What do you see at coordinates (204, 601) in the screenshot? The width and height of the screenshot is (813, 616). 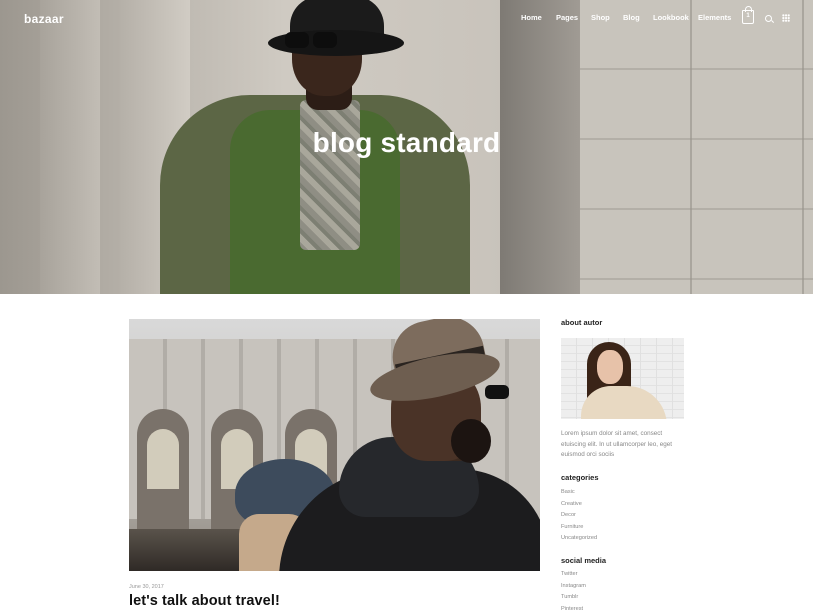 I see `post-title: let's talk about travel!` at bounding box center [204, 601].